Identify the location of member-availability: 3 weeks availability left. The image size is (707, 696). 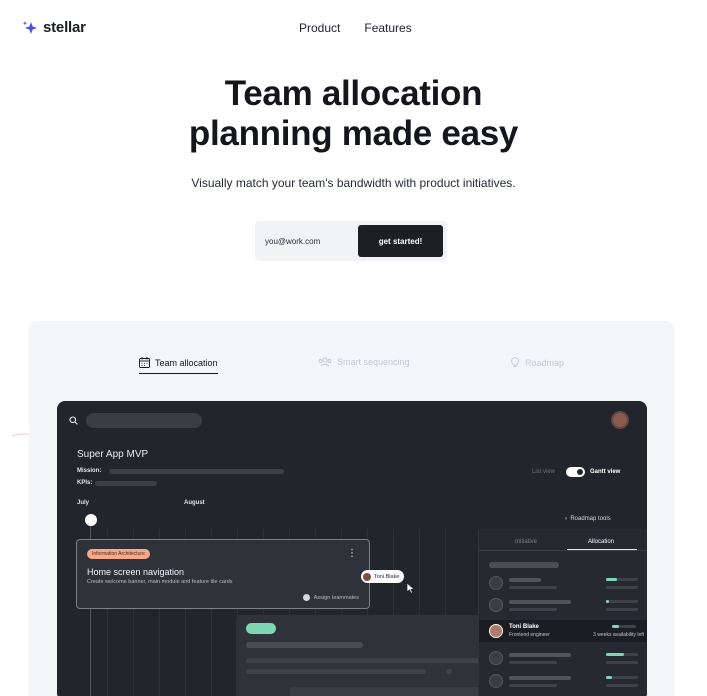
(618, 635).